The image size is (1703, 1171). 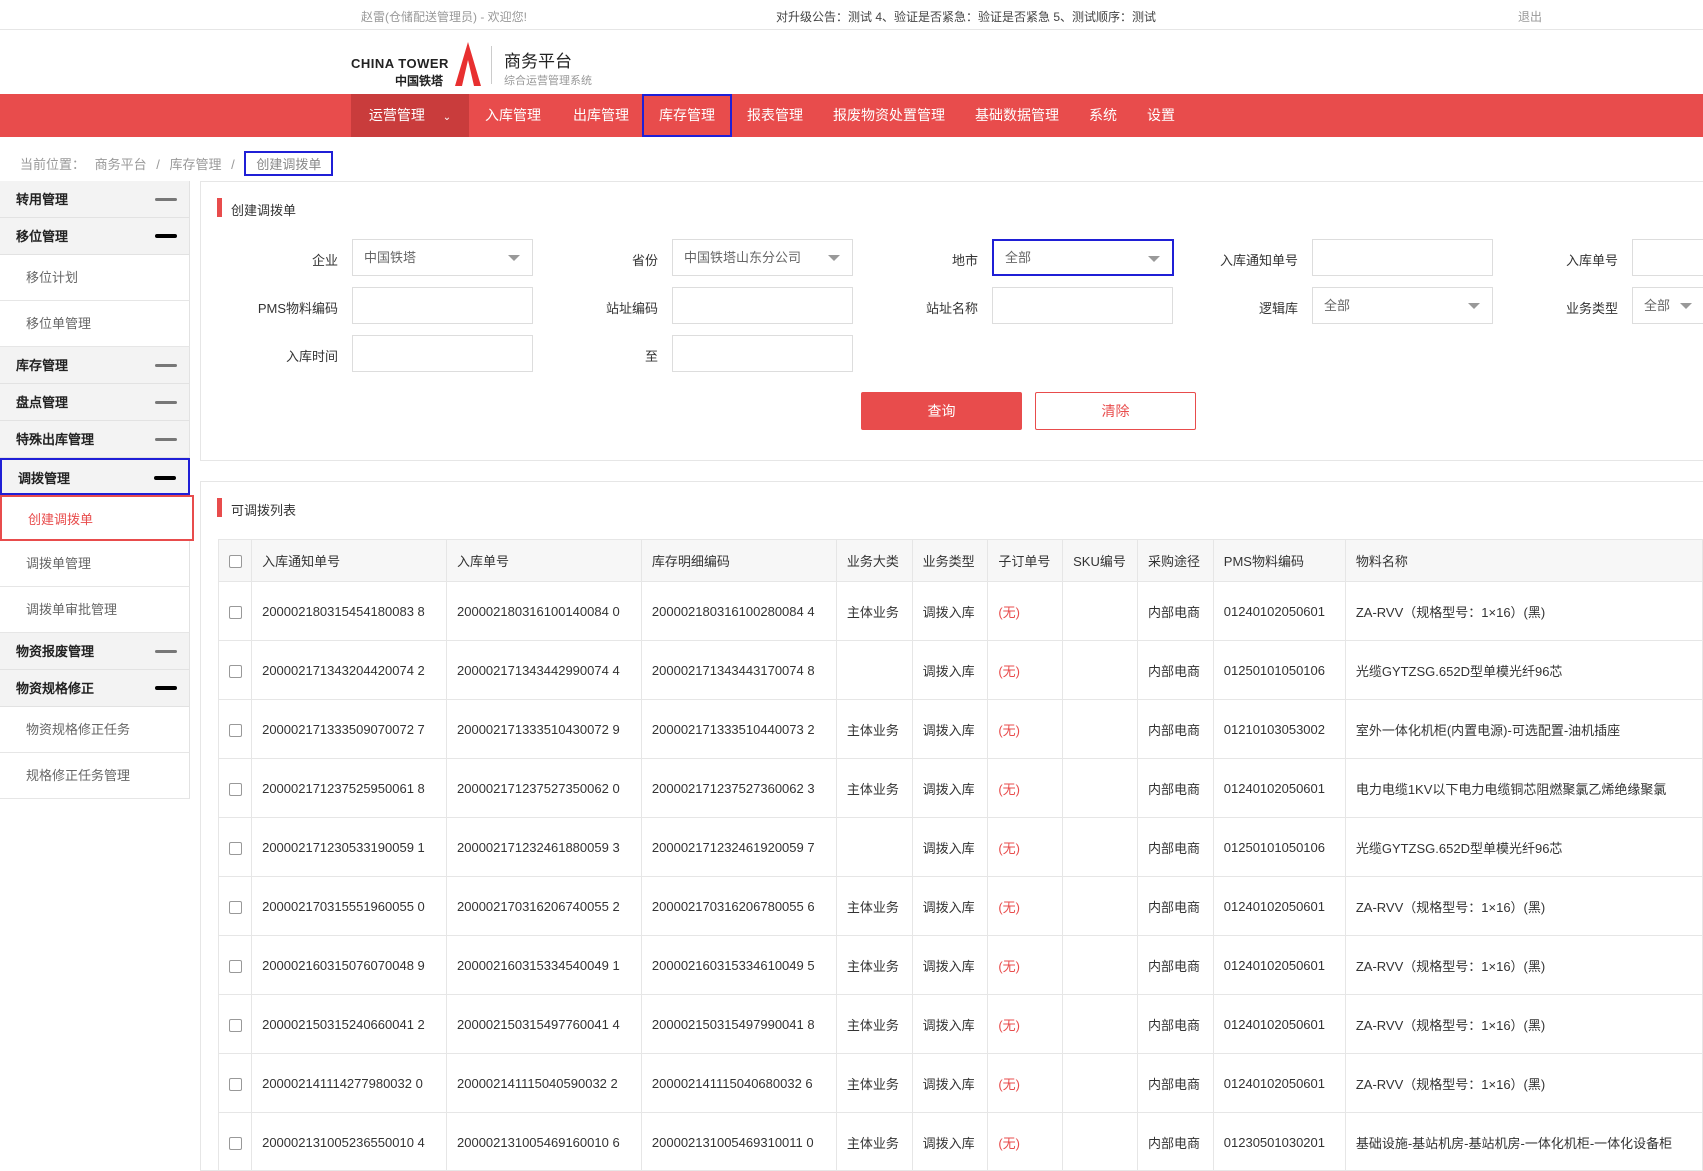 What do you see at coordinates (738, 670) in the screenshot?
I see `table-cell: 200002171343443170074 8` at bounding box center [738, 670].